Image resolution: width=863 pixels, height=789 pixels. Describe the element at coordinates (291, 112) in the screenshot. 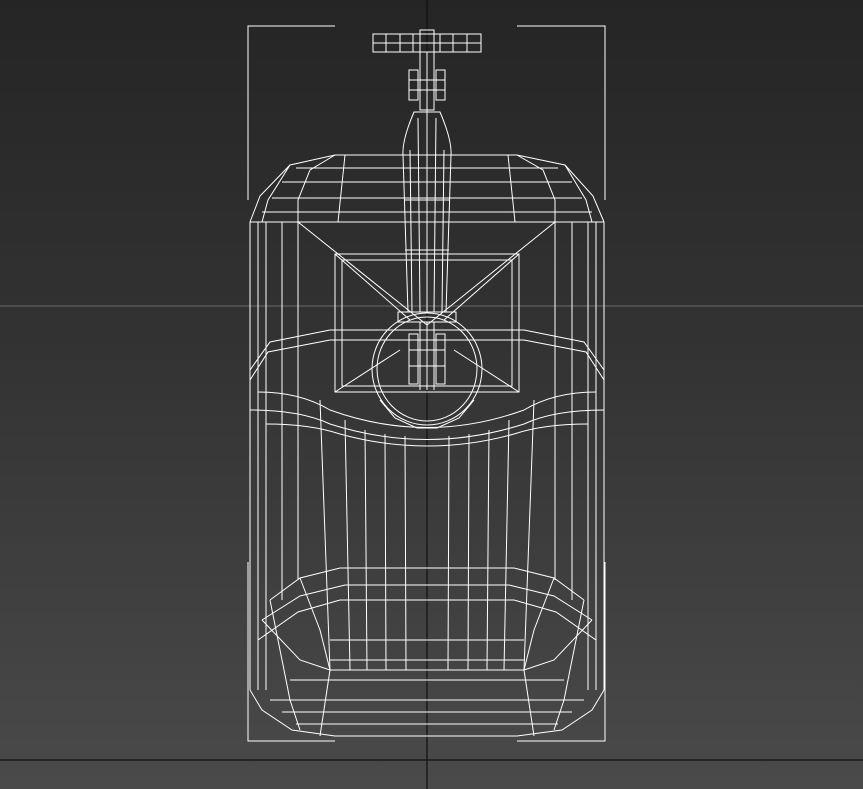

I see `bracket-top-left` at that location.